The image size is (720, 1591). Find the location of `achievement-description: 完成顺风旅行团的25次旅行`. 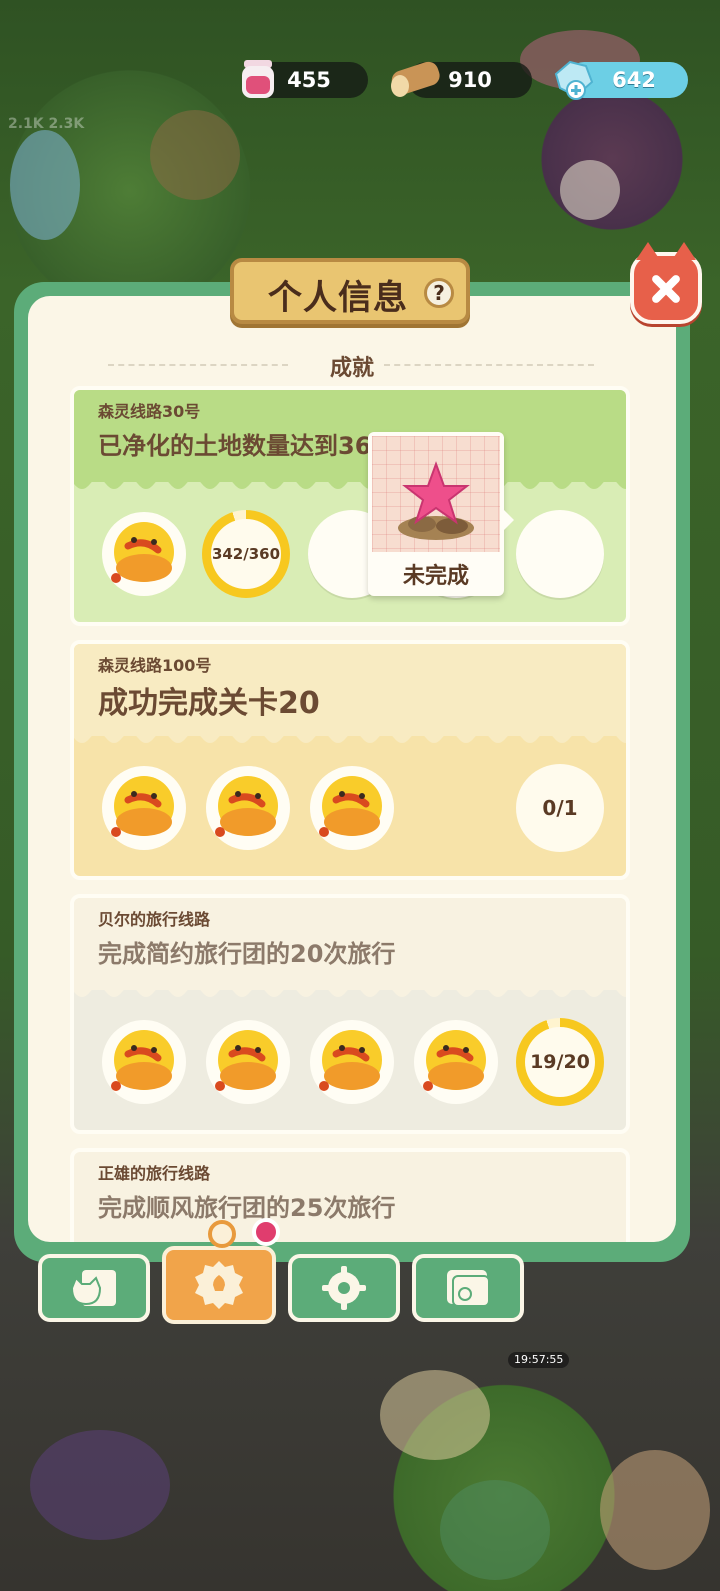

achievement-description: 完成顺风旅行团的25次旅行 is located at coordinates (247, 1208).